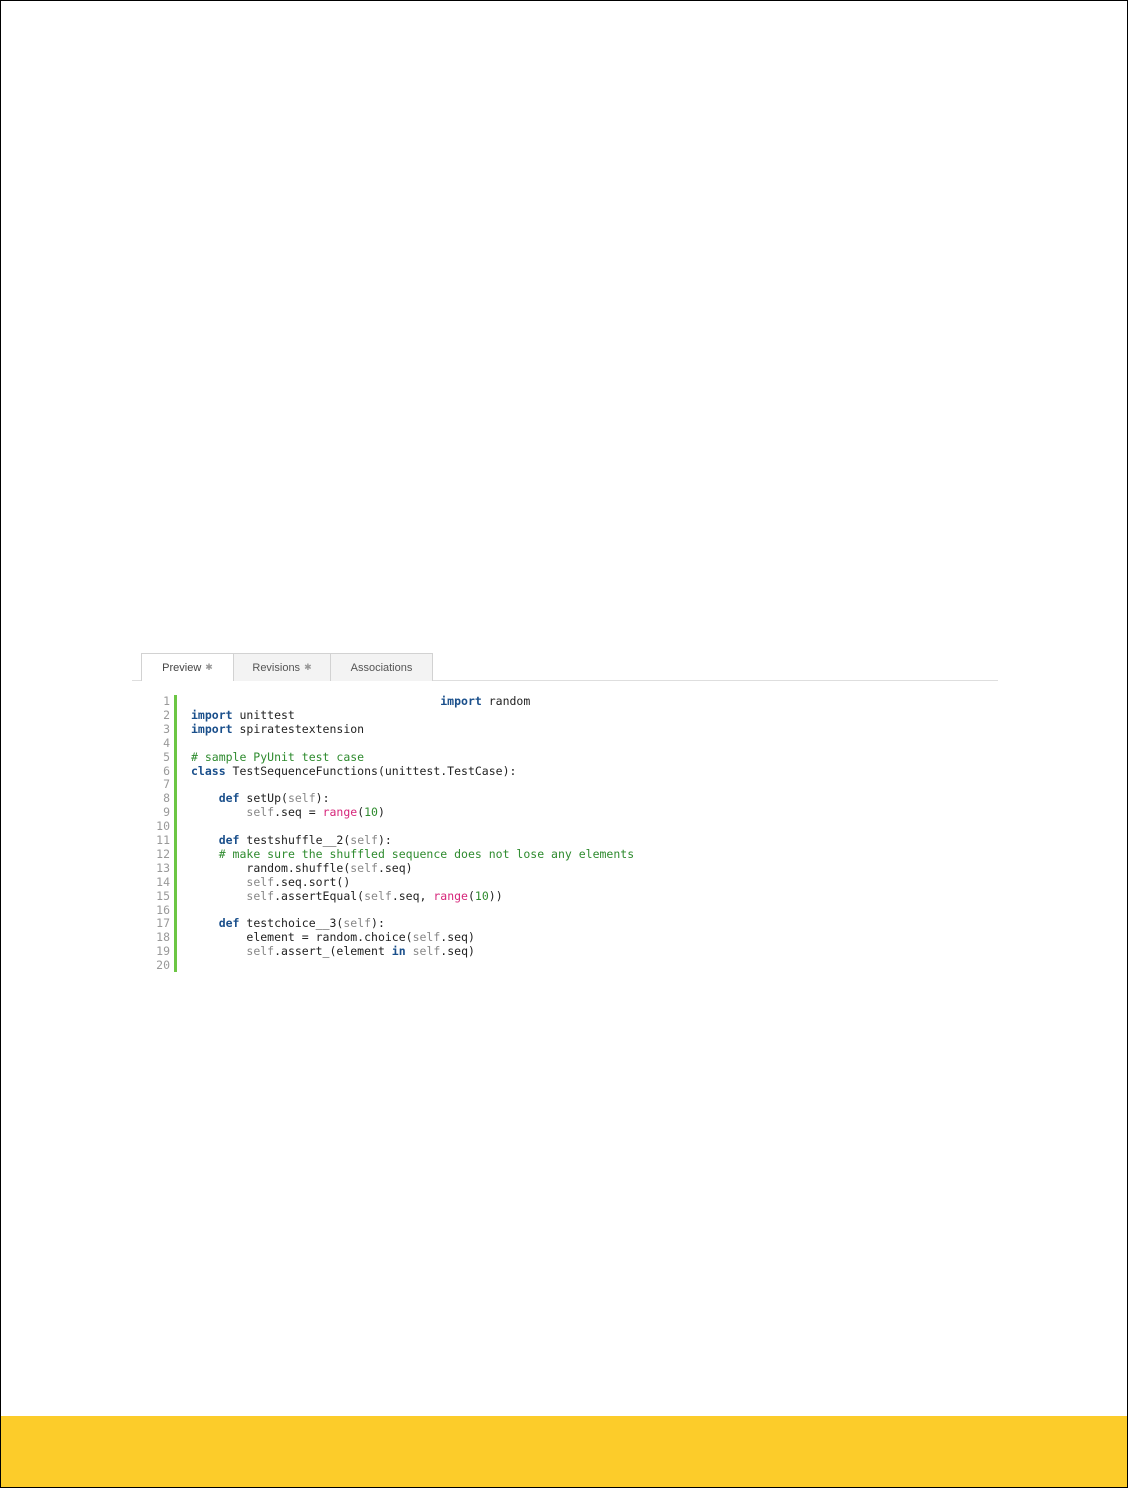 The height and width of the screenshot is (1488, 1128). I want to click on code-token: .assertEqual(, so click(319, 895).